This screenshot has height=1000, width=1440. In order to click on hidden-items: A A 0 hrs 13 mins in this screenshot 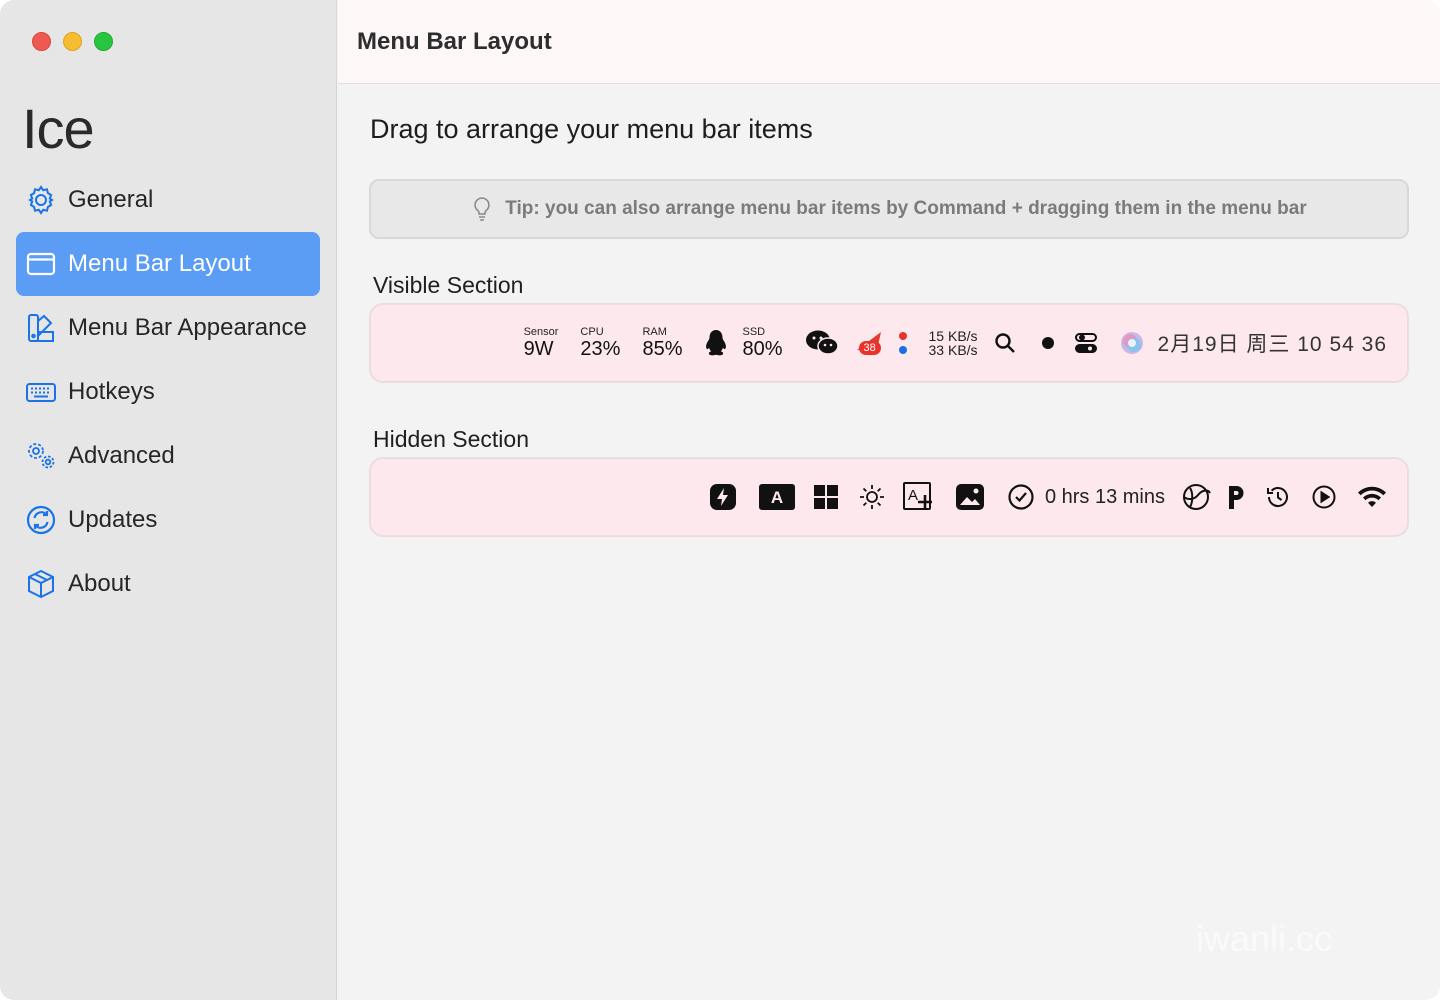, I will do `click(1048, 497)`.